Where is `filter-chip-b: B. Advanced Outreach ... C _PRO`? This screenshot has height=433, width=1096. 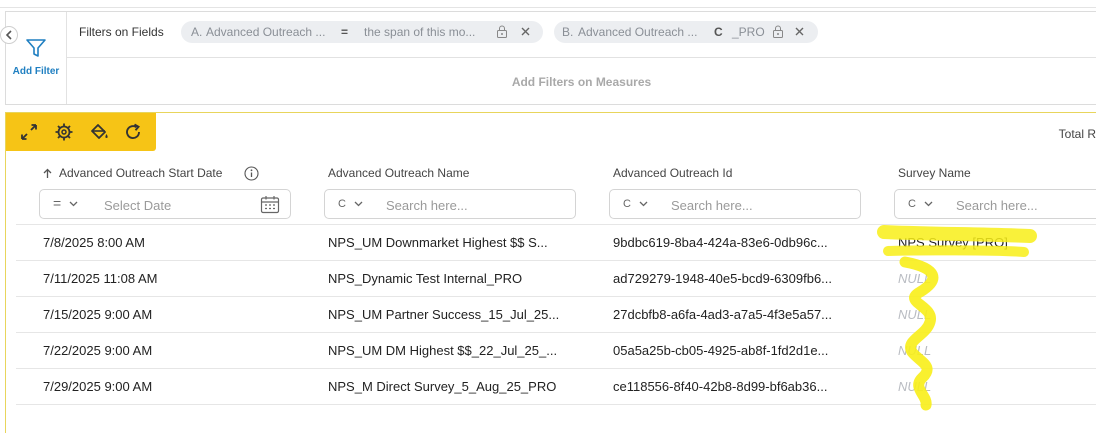
filter-chip-b: B. Advanced Outreach ... C _PRO is located at coordinates (686, 32).